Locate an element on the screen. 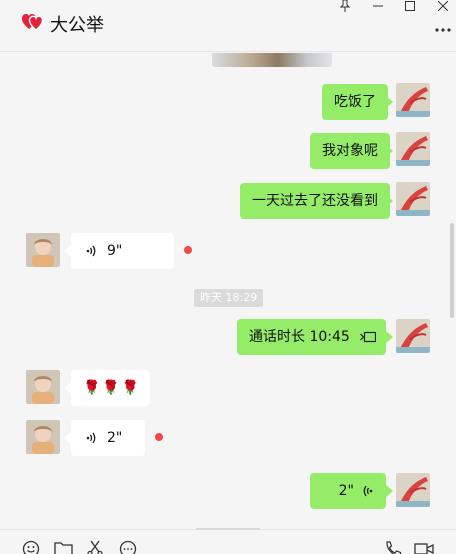  close-icon is located at coordinates (443, 6).